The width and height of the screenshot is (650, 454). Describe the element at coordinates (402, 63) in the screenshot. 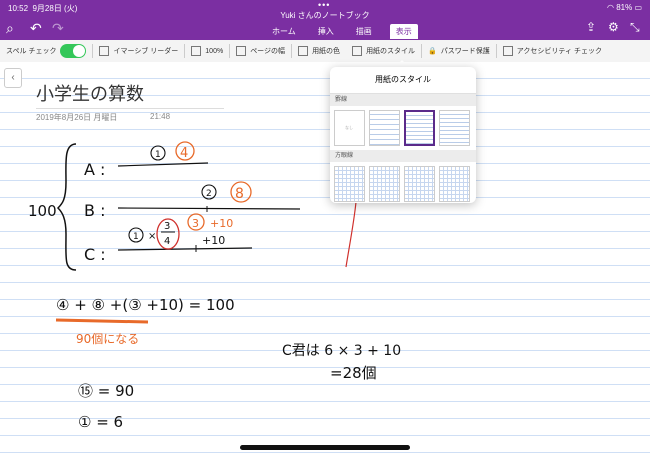

I see `popover-arrow` at that location.